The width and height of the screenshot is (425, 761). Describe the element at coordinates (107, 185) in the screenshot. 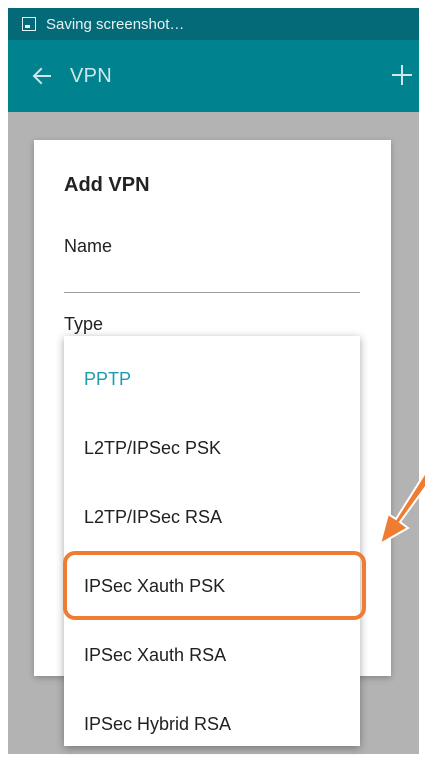

I see `dialog-title: Add VPN` at that location.